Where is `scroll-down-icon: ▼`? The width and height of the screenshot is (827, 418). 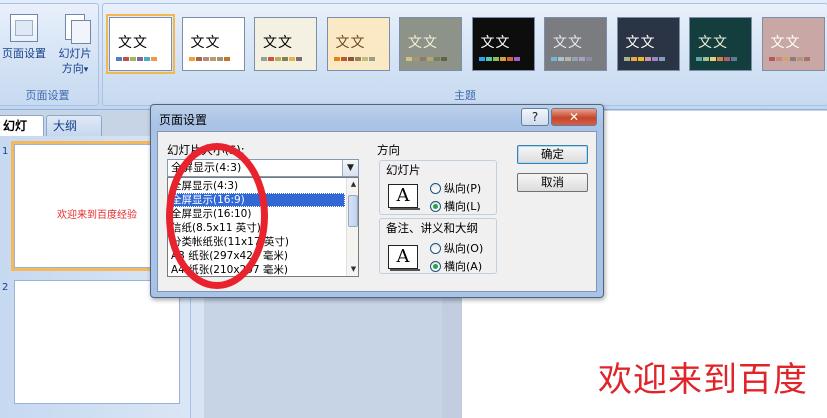 scroll-down-icon: ▼ is located at coordinates (352, 269).